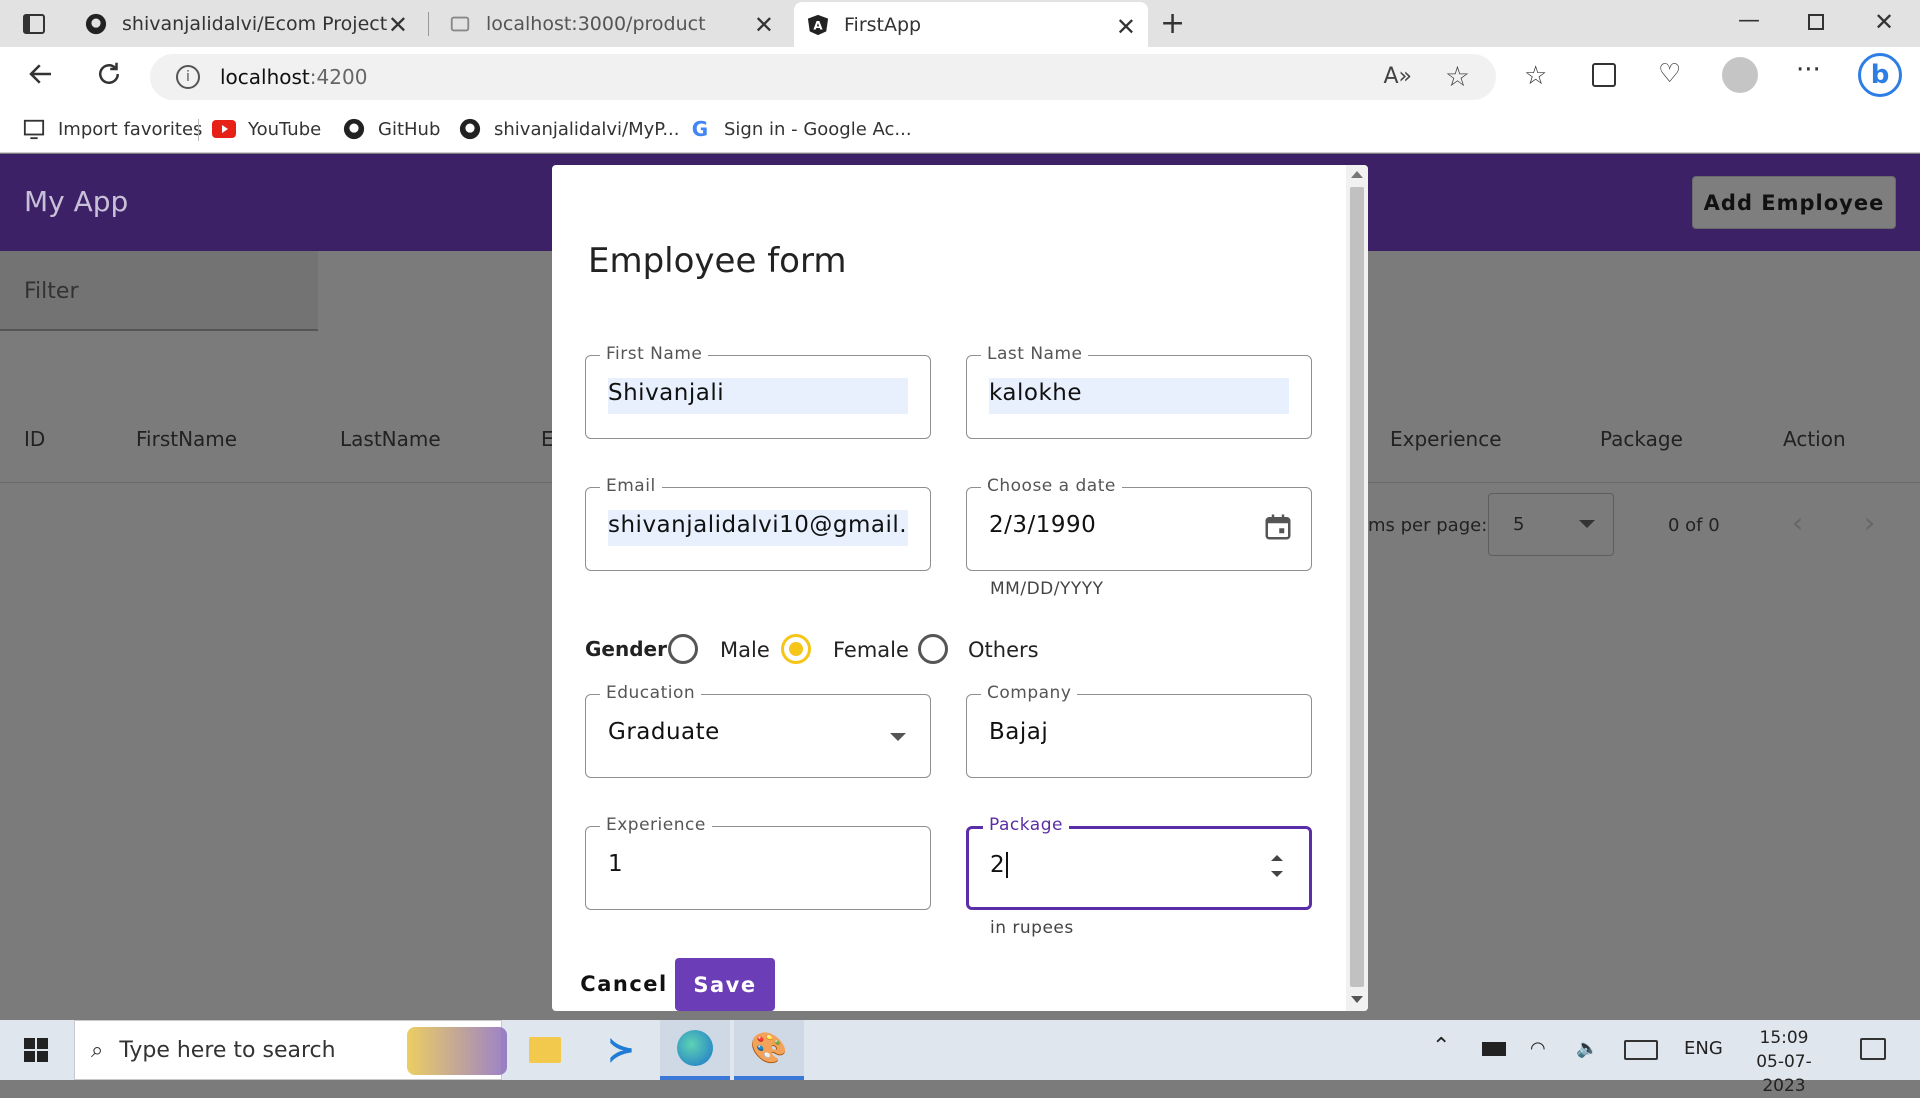  I want to click on tray-overflow-icon: ⌃, so click(1441, 1046).